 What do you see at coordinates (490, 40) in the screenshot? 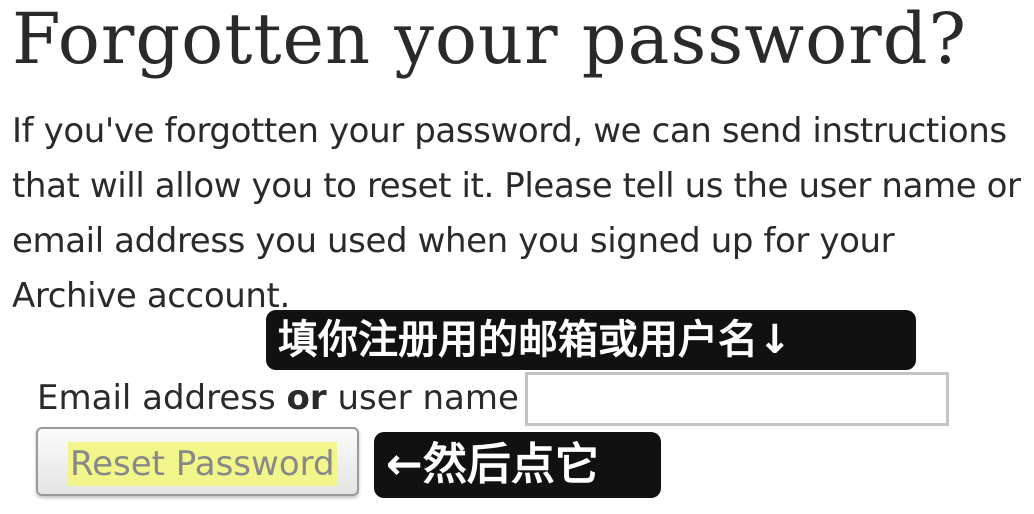
I see `page-title: Forgotten your password?` at bounding box center [490, 40].